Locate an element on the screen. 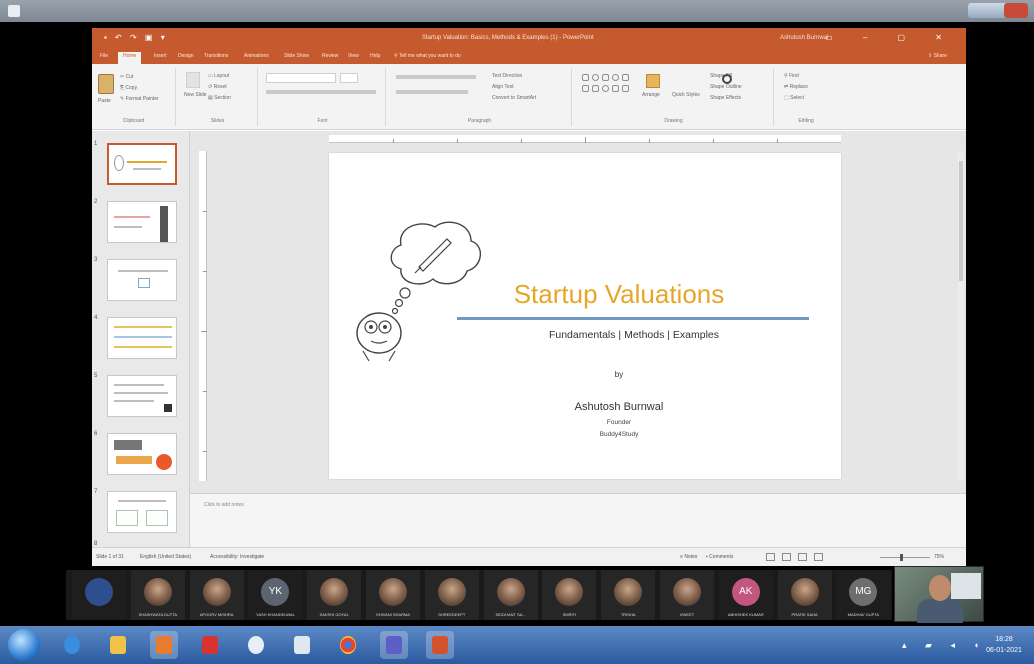  select-button: ⬚ Select is located at coordinates (794, 98).